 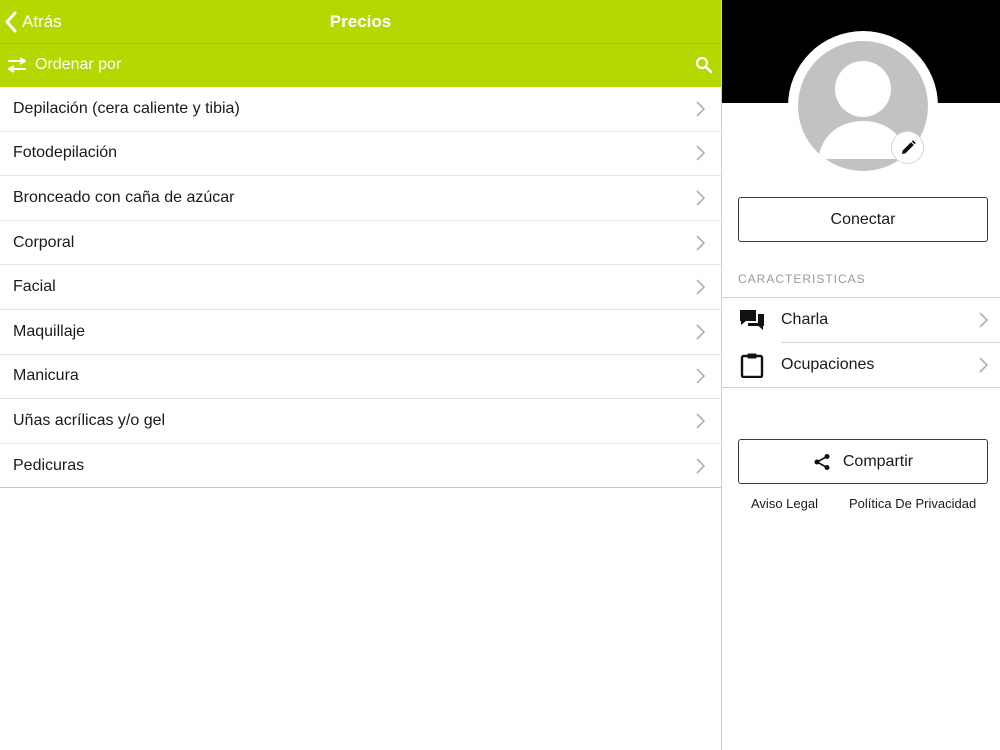 I want to click on connect-label: Conectar, so click(x=863, y=219).